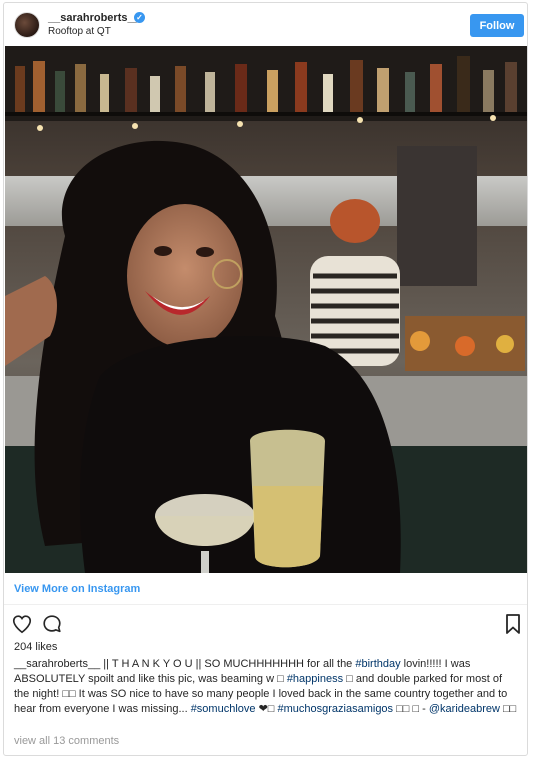 The height and width of the screenshot is (758, 533). Describe the element at coordinates (377, 664) in the screenshot. I see `hashtag-link: #birthday` at that location.